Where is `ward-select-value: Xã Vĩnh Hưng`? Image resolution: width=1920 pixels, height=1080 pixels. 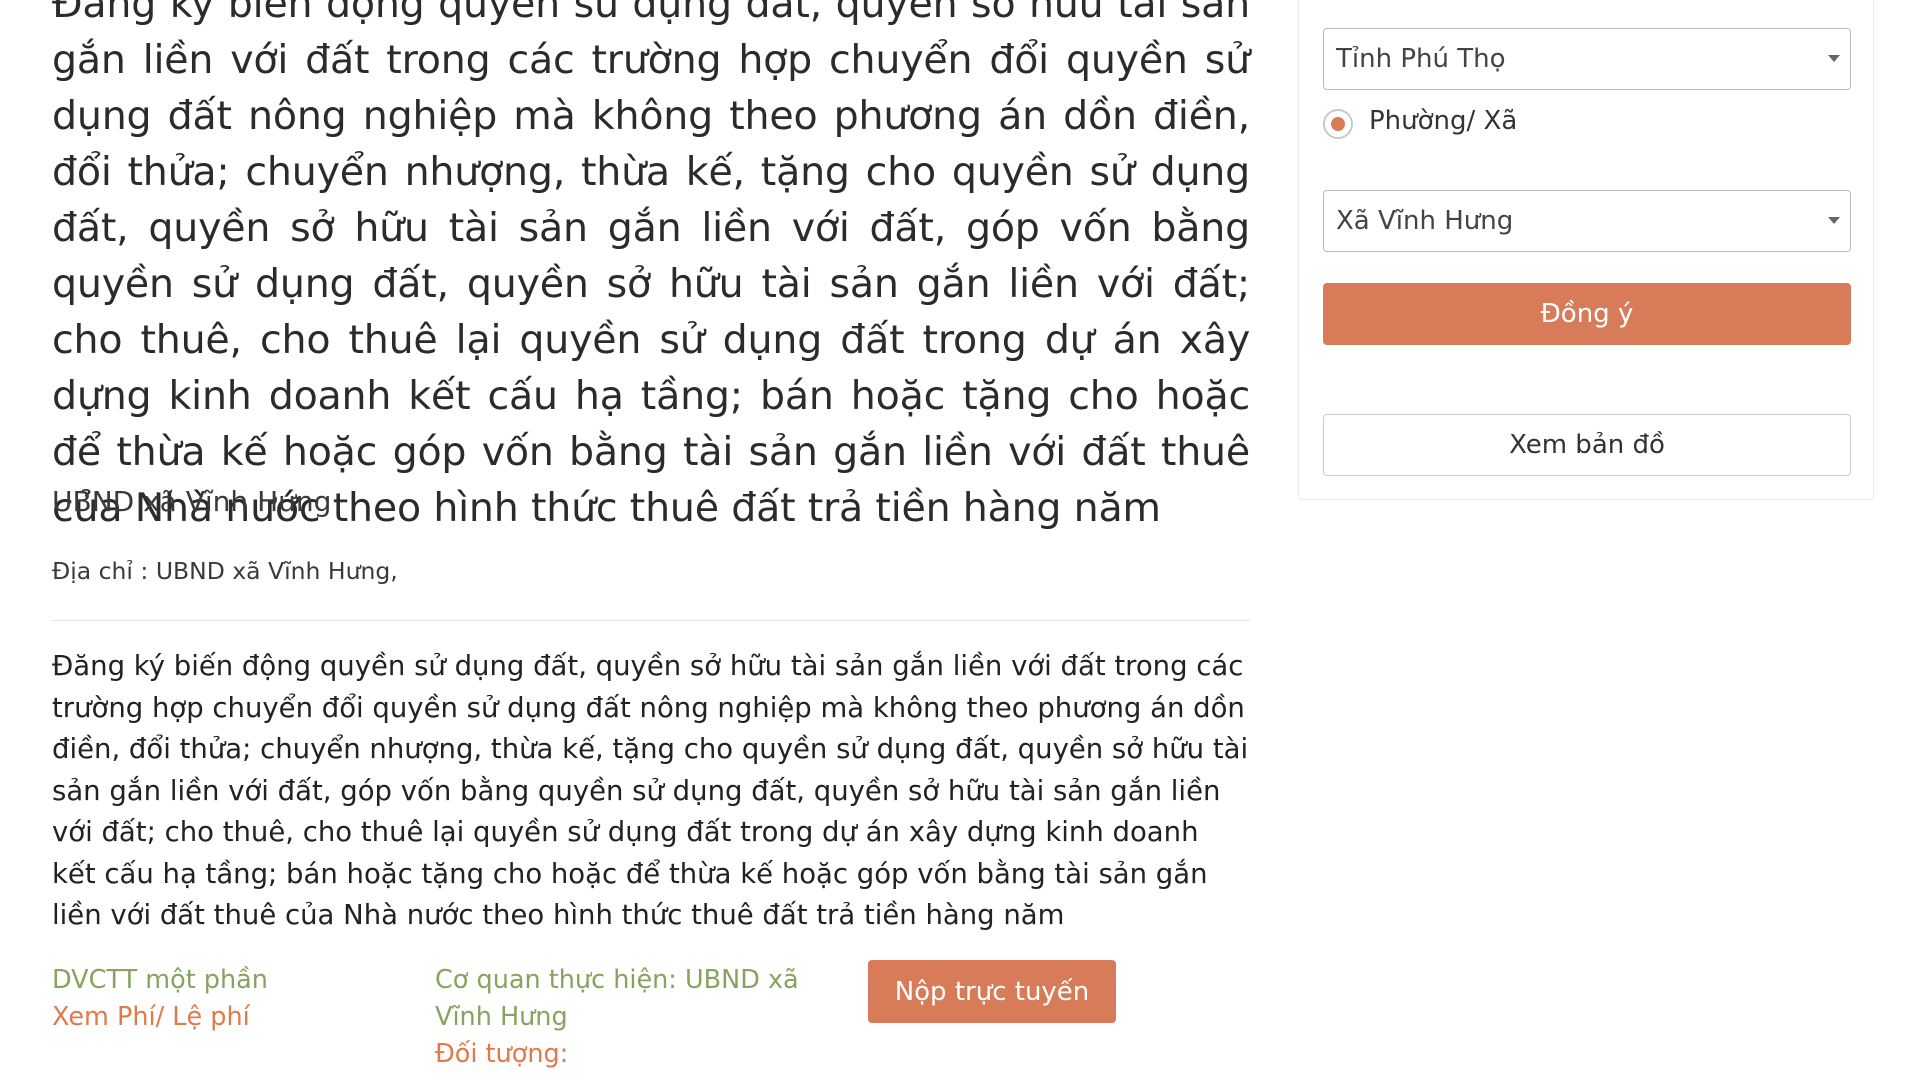 ward-select-value: Xã Vĩnh Hưng is located at coordinates (1425, 221).